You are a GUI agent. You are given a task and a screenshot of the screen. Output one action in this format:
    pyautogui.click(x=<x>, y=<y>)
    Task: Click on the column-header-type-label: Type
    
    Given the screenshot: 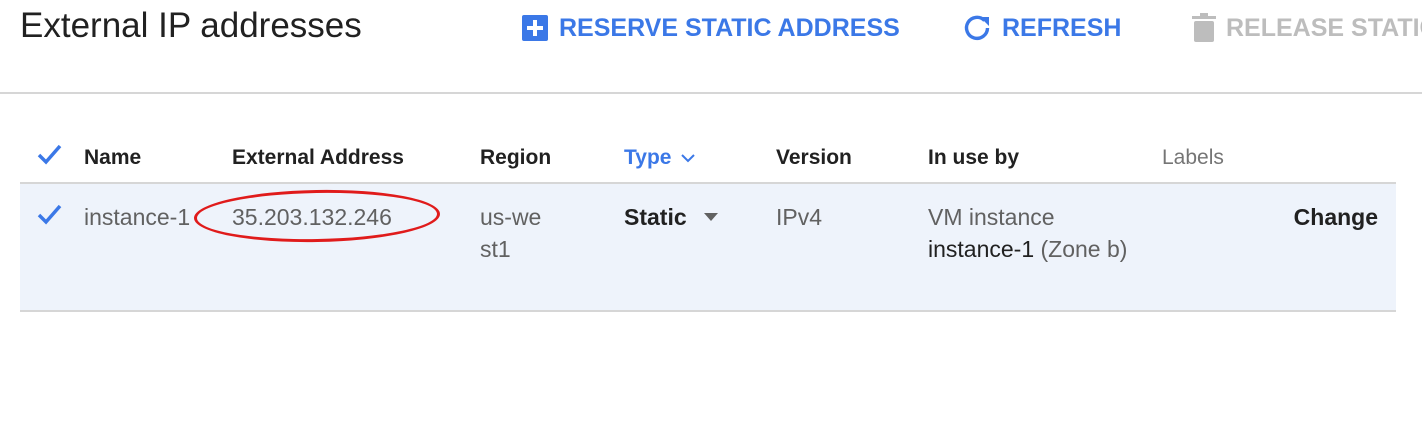 What is the action you would take?
    pyautogui.click(x=648, y=157)
    